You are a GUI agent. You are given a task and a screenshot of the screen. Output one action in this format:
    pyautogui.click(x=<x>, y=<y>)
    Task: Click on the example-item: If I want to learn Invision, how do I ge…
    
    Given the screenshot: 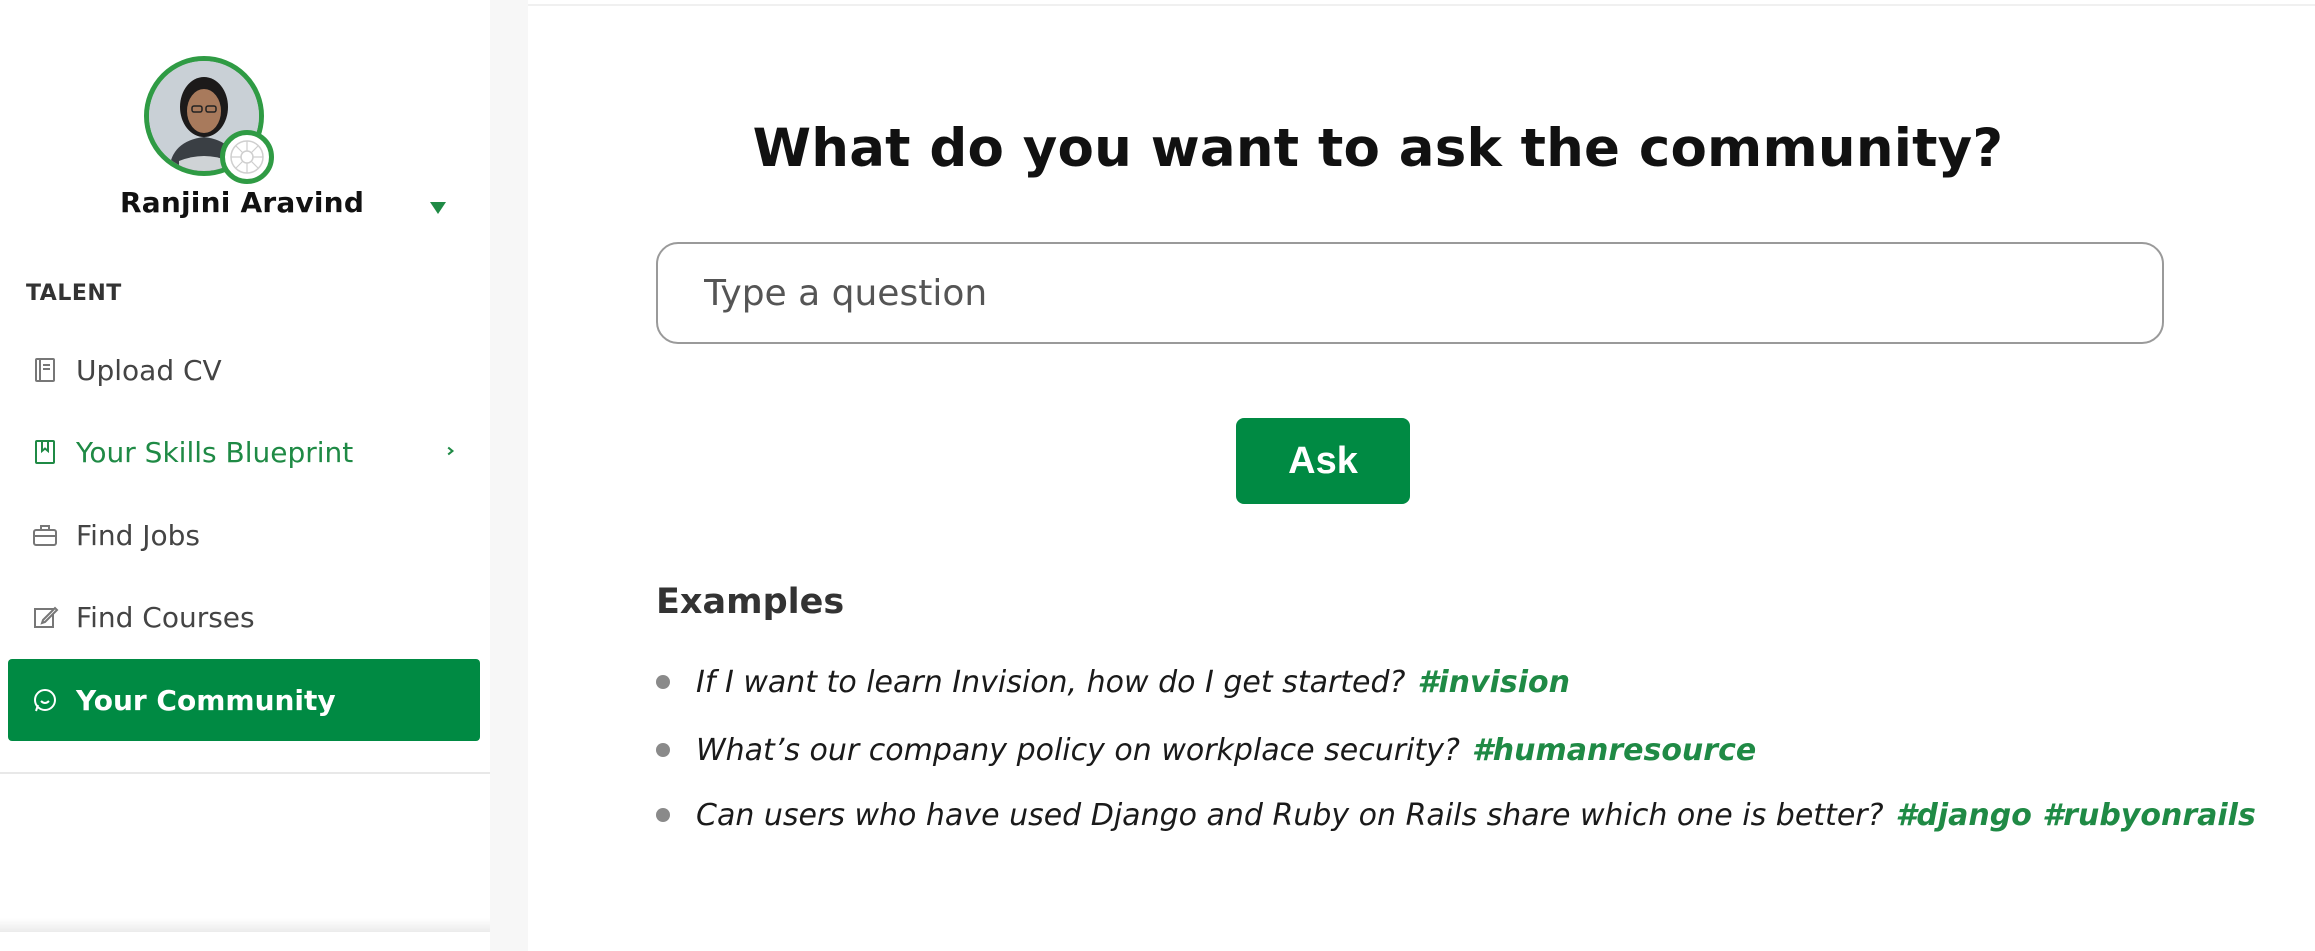 What is the action you would take?
    pyautogui.click(x=1113, y=682)
    